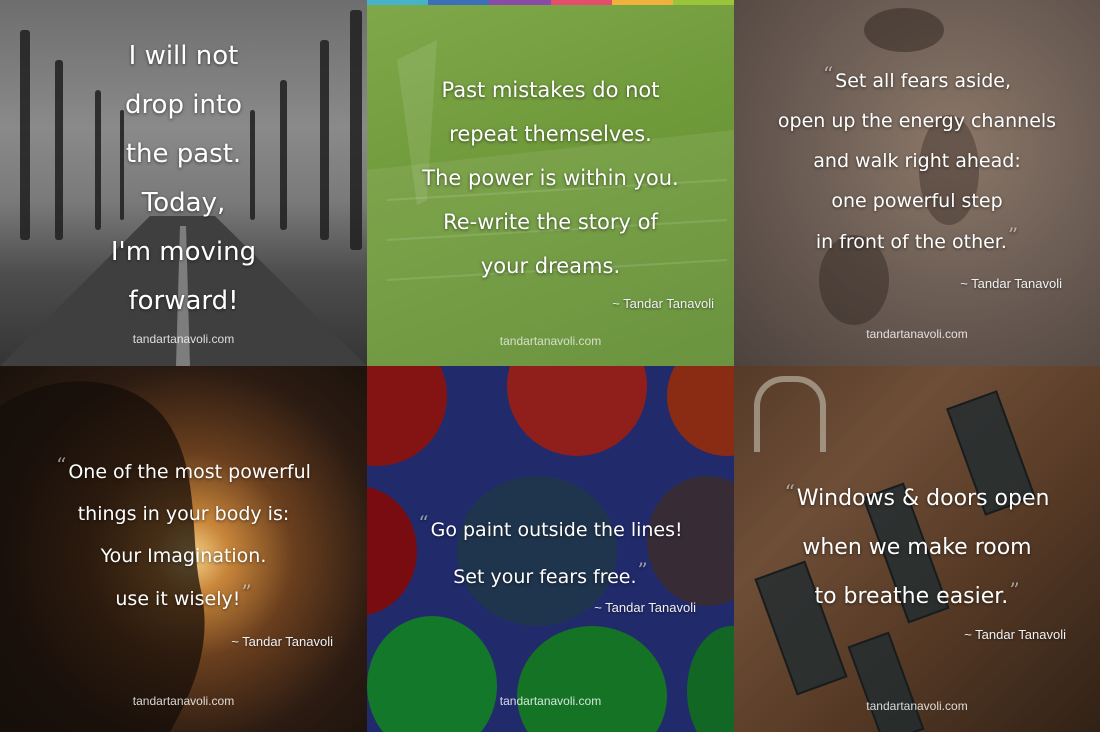 This screenshot has width=1100, height=732. Describe the element at coordinates (183, 301) in the screenshot. I see `quote-line: forward!` at that location.